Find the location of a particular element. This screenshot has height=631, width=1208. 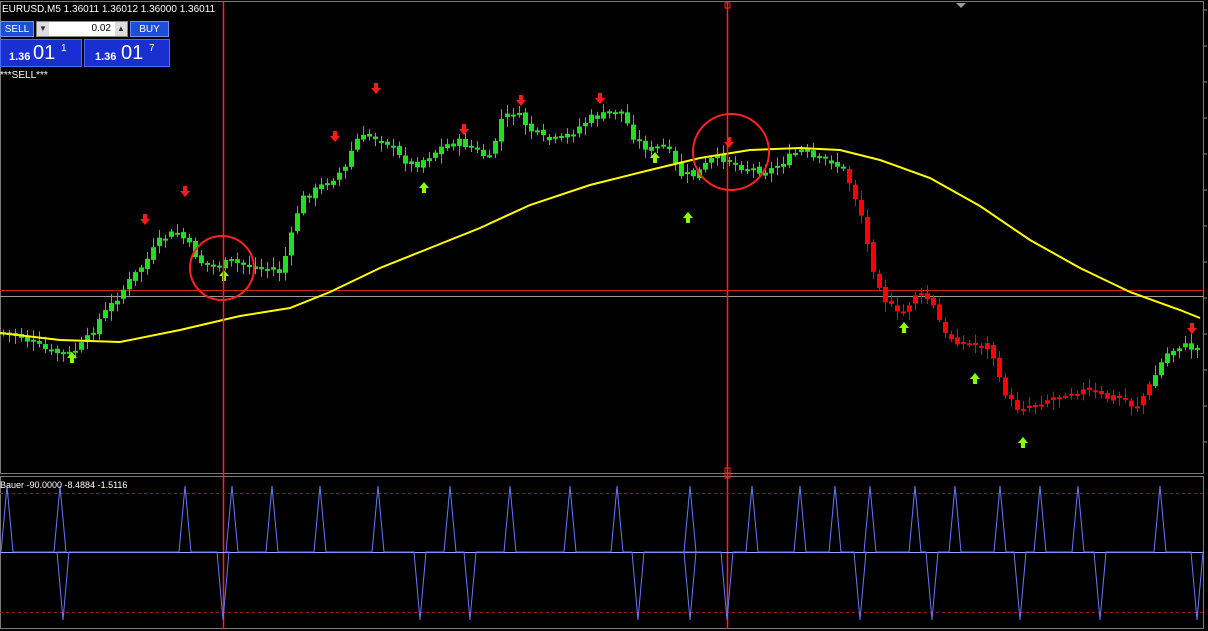

lot-size-field: ▼ 0.02 ▲ is located at coordinates (82, 29).